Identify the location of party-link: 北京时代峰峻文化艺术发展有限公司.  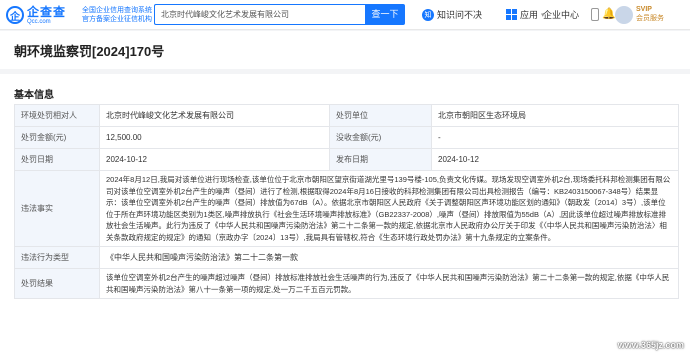
(214, 115).